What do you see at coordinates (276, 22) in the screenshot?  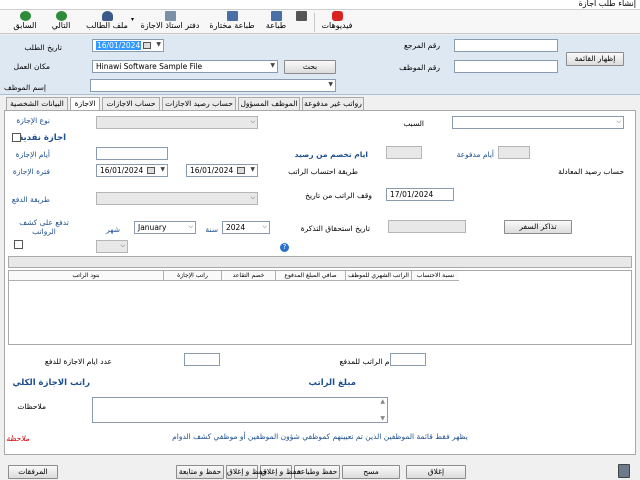 I see `print-button: طباعة` at bounding box center [276, 22].